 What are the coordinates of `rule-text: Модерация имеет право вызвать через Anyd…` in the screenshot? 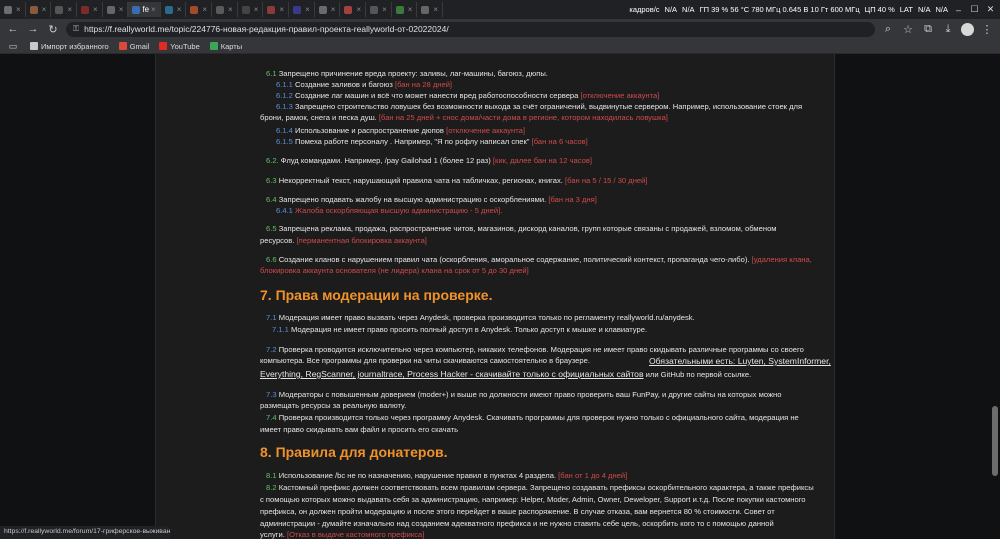 It's located at (486, 317).